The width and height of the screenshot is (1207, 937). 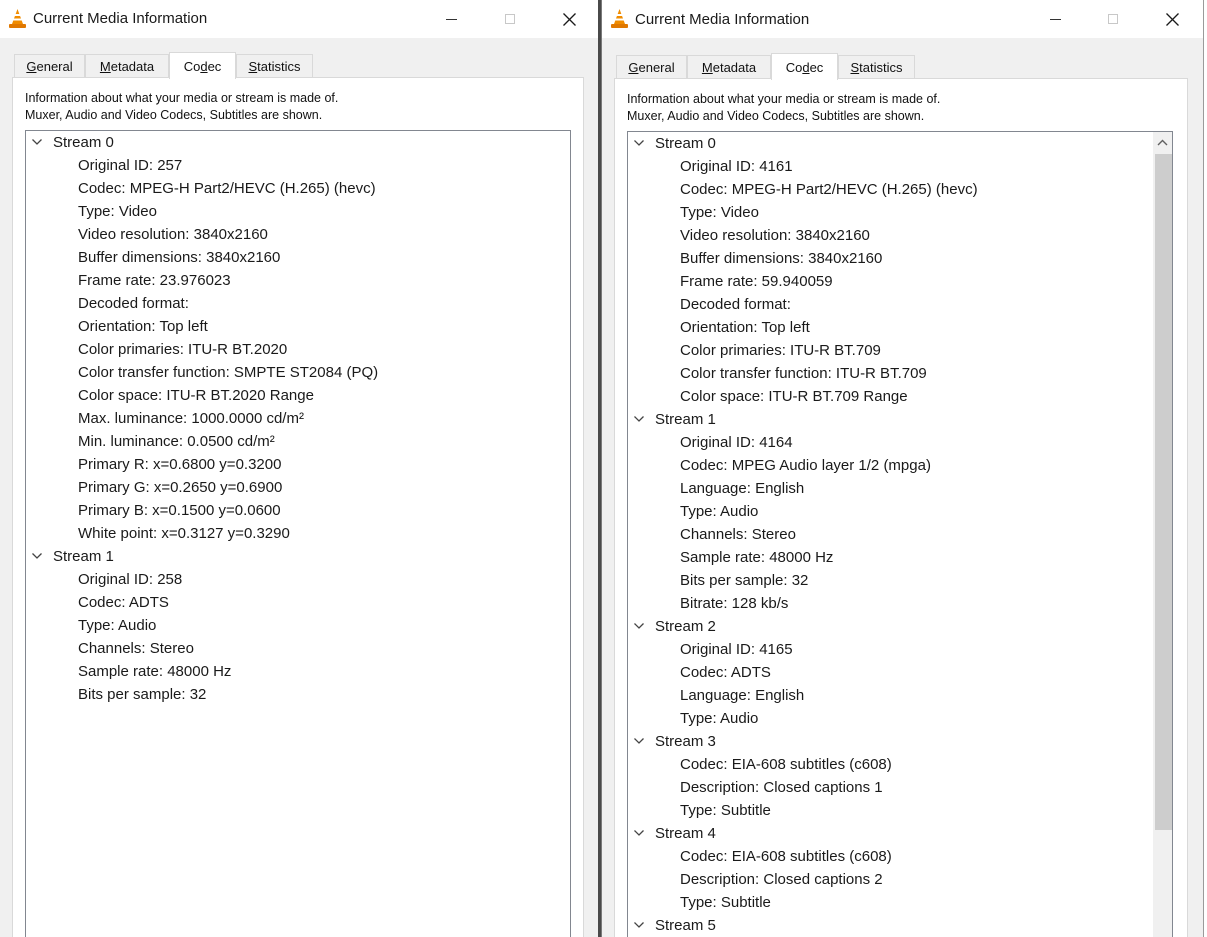 I want to click on scroll-thumb, so click(x=1163, y=492).